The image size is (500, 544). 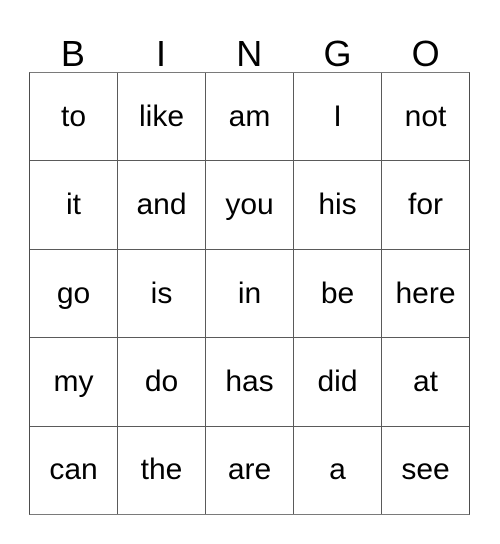 I want to click on bingo-cell: I, so click(x=338, y=117).